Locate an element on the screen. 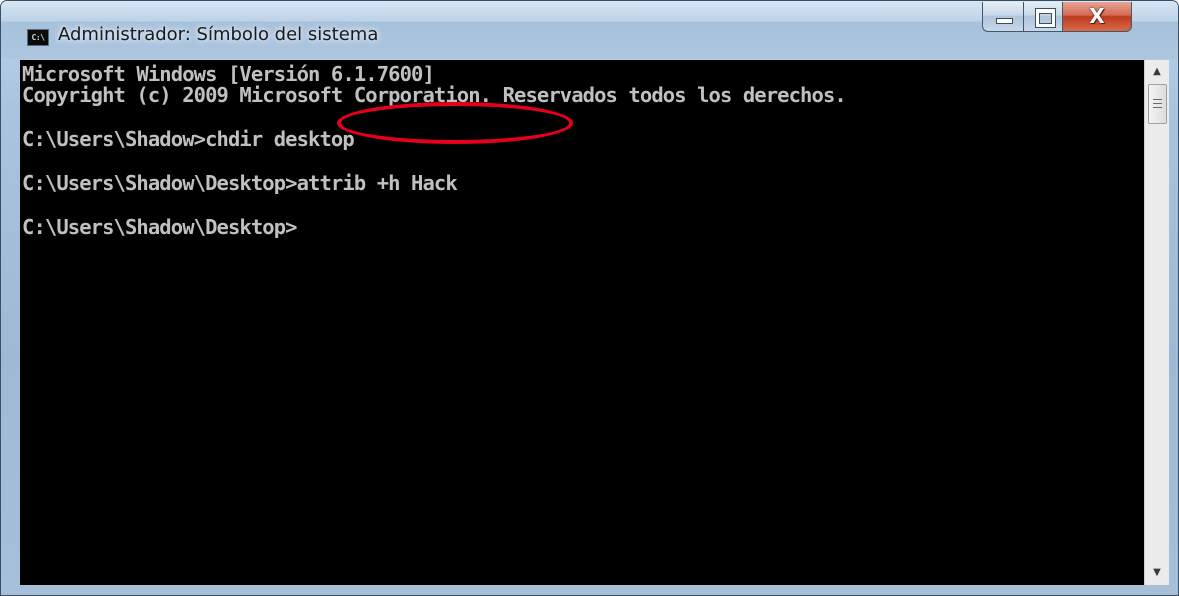  console-line-attrib: C:\Users\Shadow\Desktop>attrib +h Hack is located at coordinates (240, 183).